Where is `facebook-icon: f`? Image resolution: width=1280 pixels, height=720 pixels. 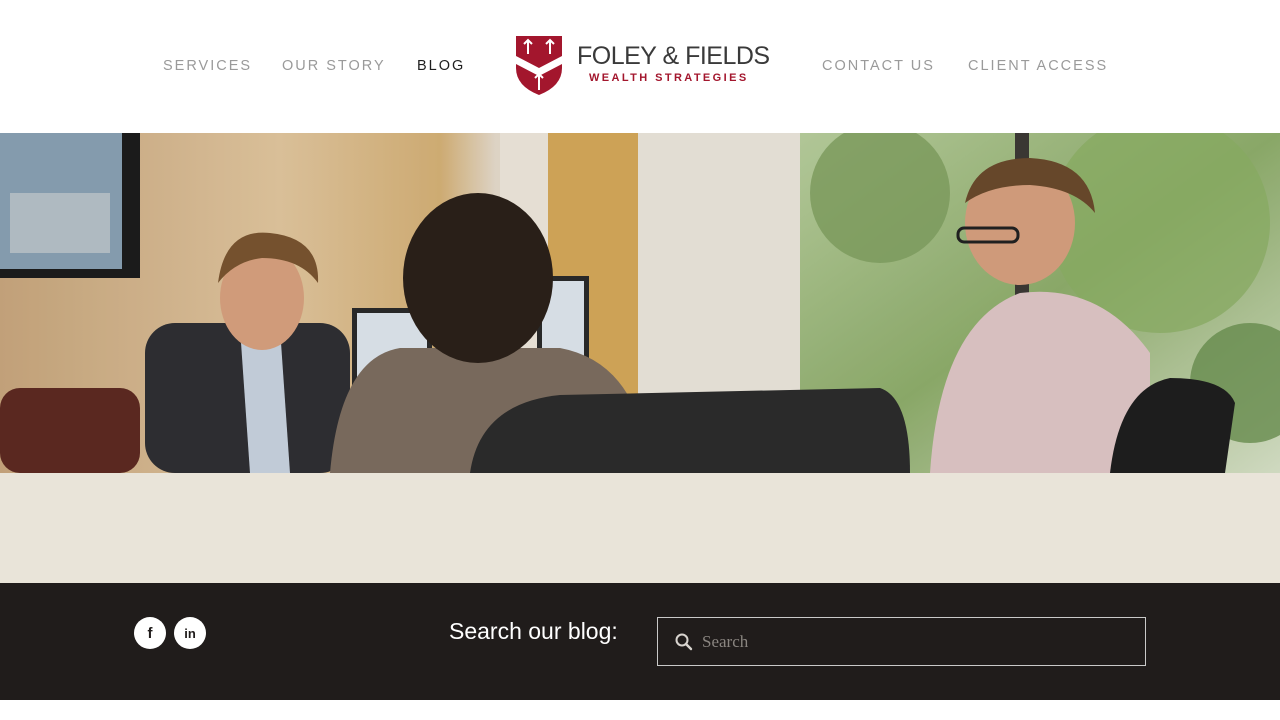
facebook-icon: f is located at coordinates (150, 633).